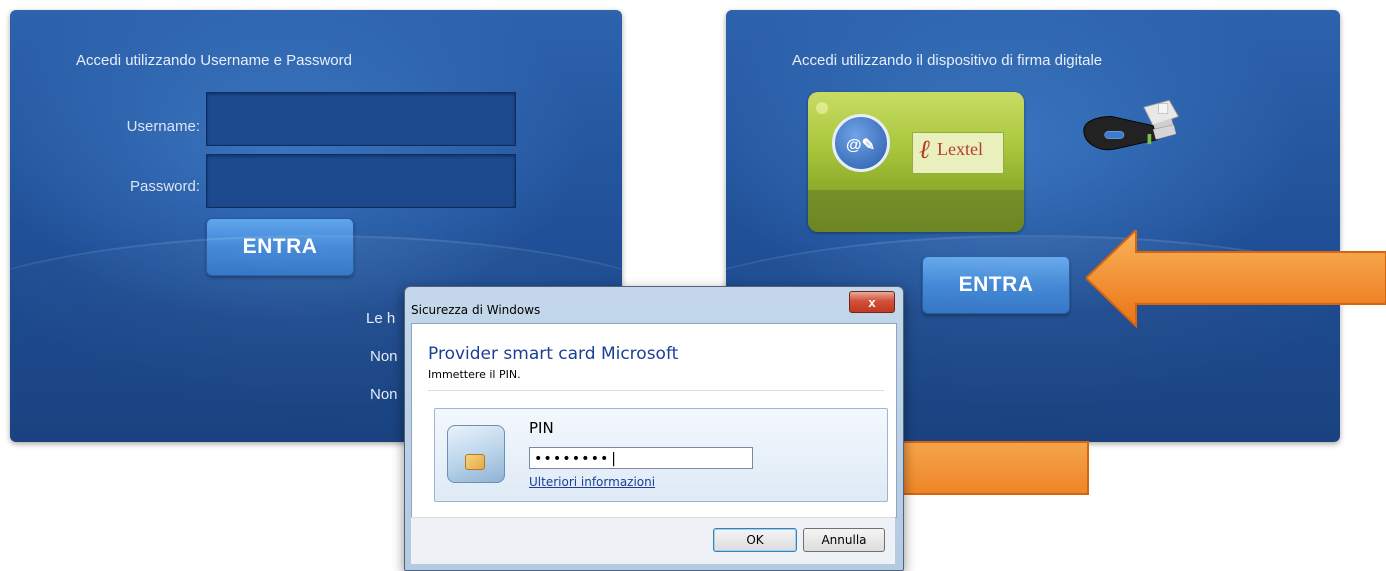 The image size is (1386, 571). What do you see at coordinates (553, 354) in the screenshot?
I see `dialog-heading: Provider smart card Microsoft` at bounding box center [553, 354].